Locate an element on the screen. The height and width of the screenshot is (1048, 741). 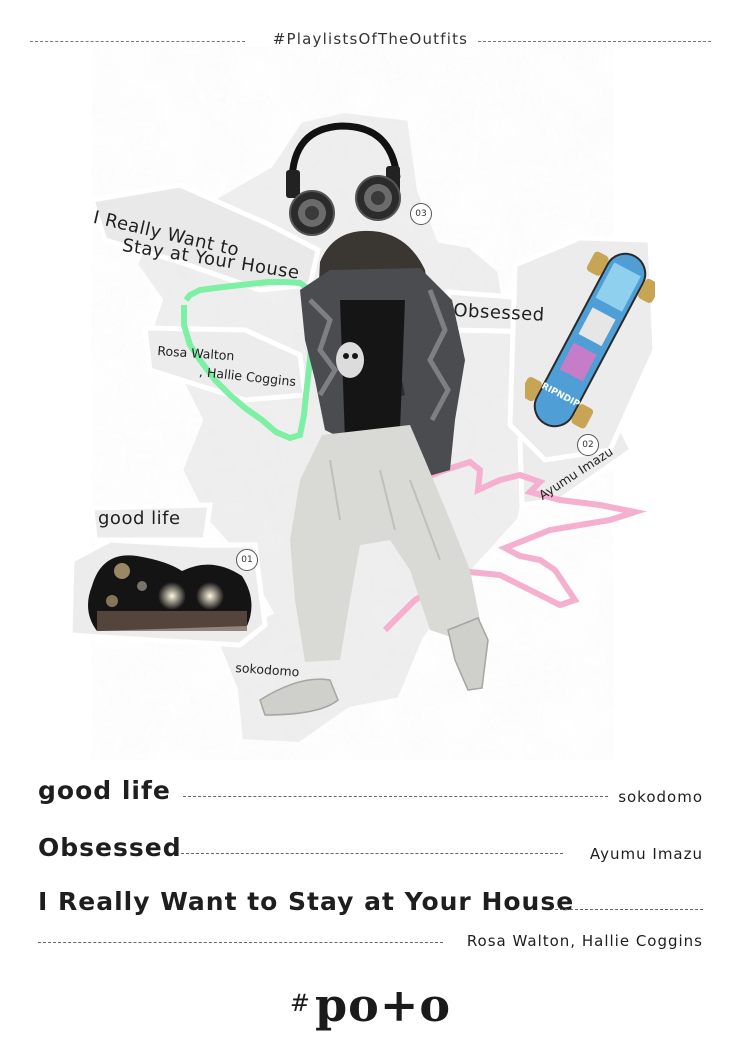
track-row-1: good life sokodomo is located at coordinates (370, 794).